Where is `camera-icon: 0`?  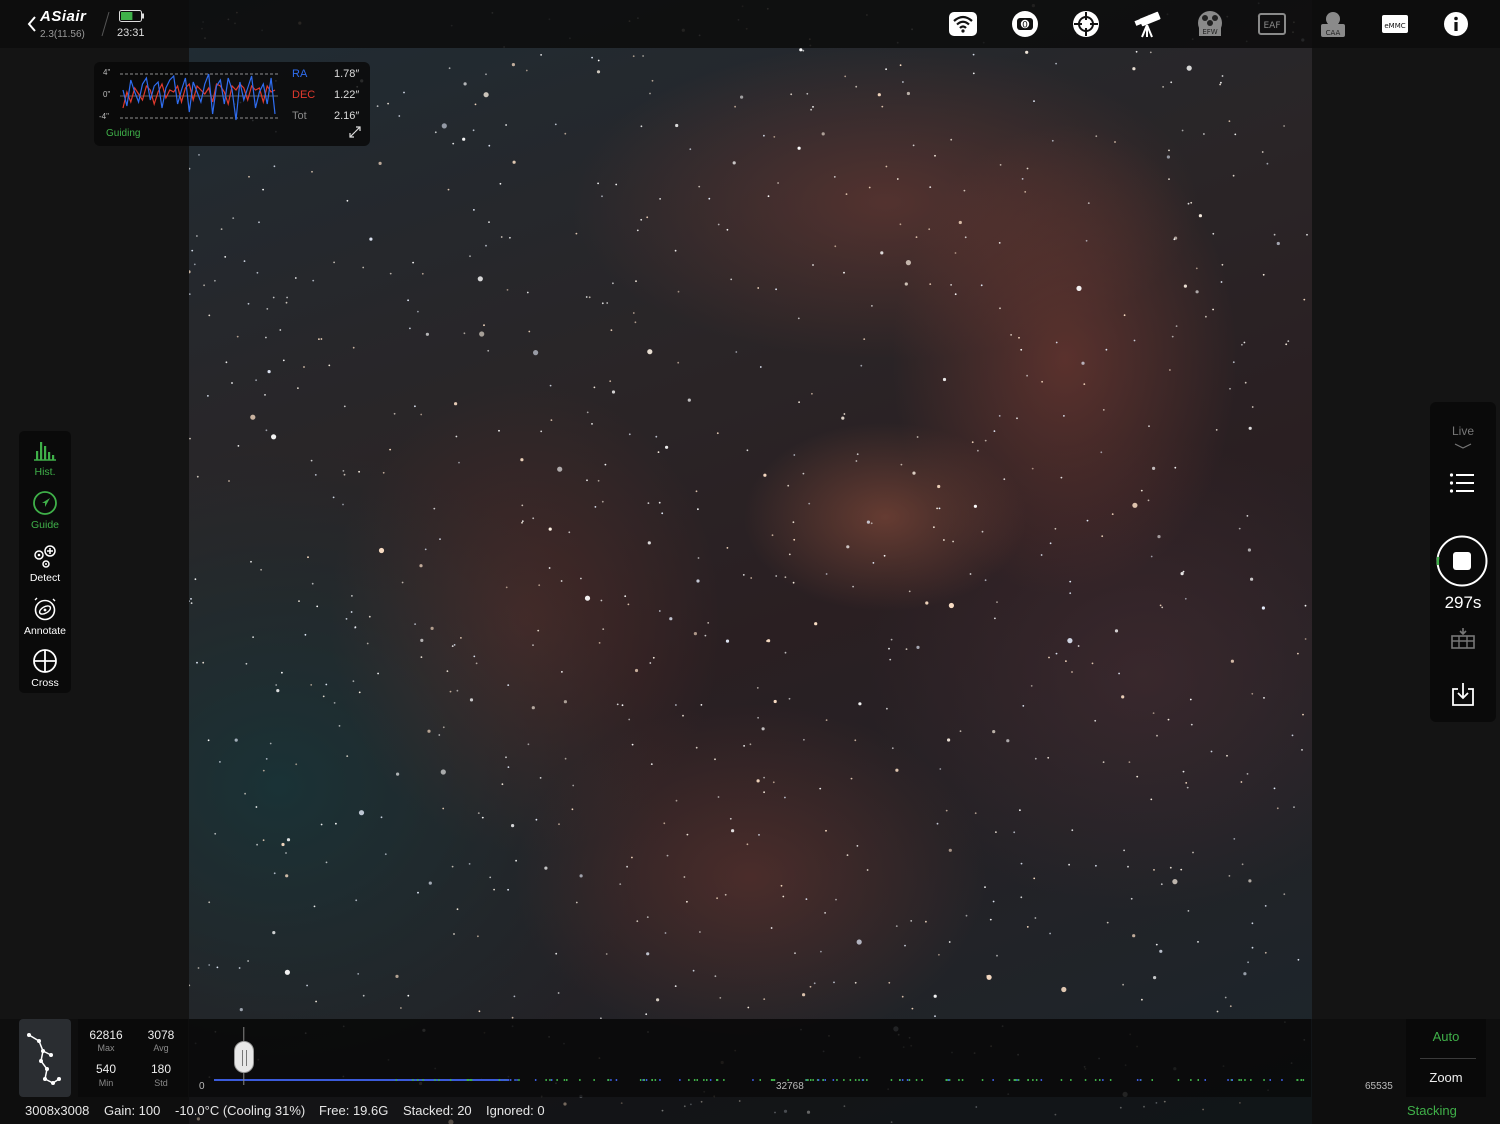
camera-icon: 0 is located at coordinates (1025, 24).